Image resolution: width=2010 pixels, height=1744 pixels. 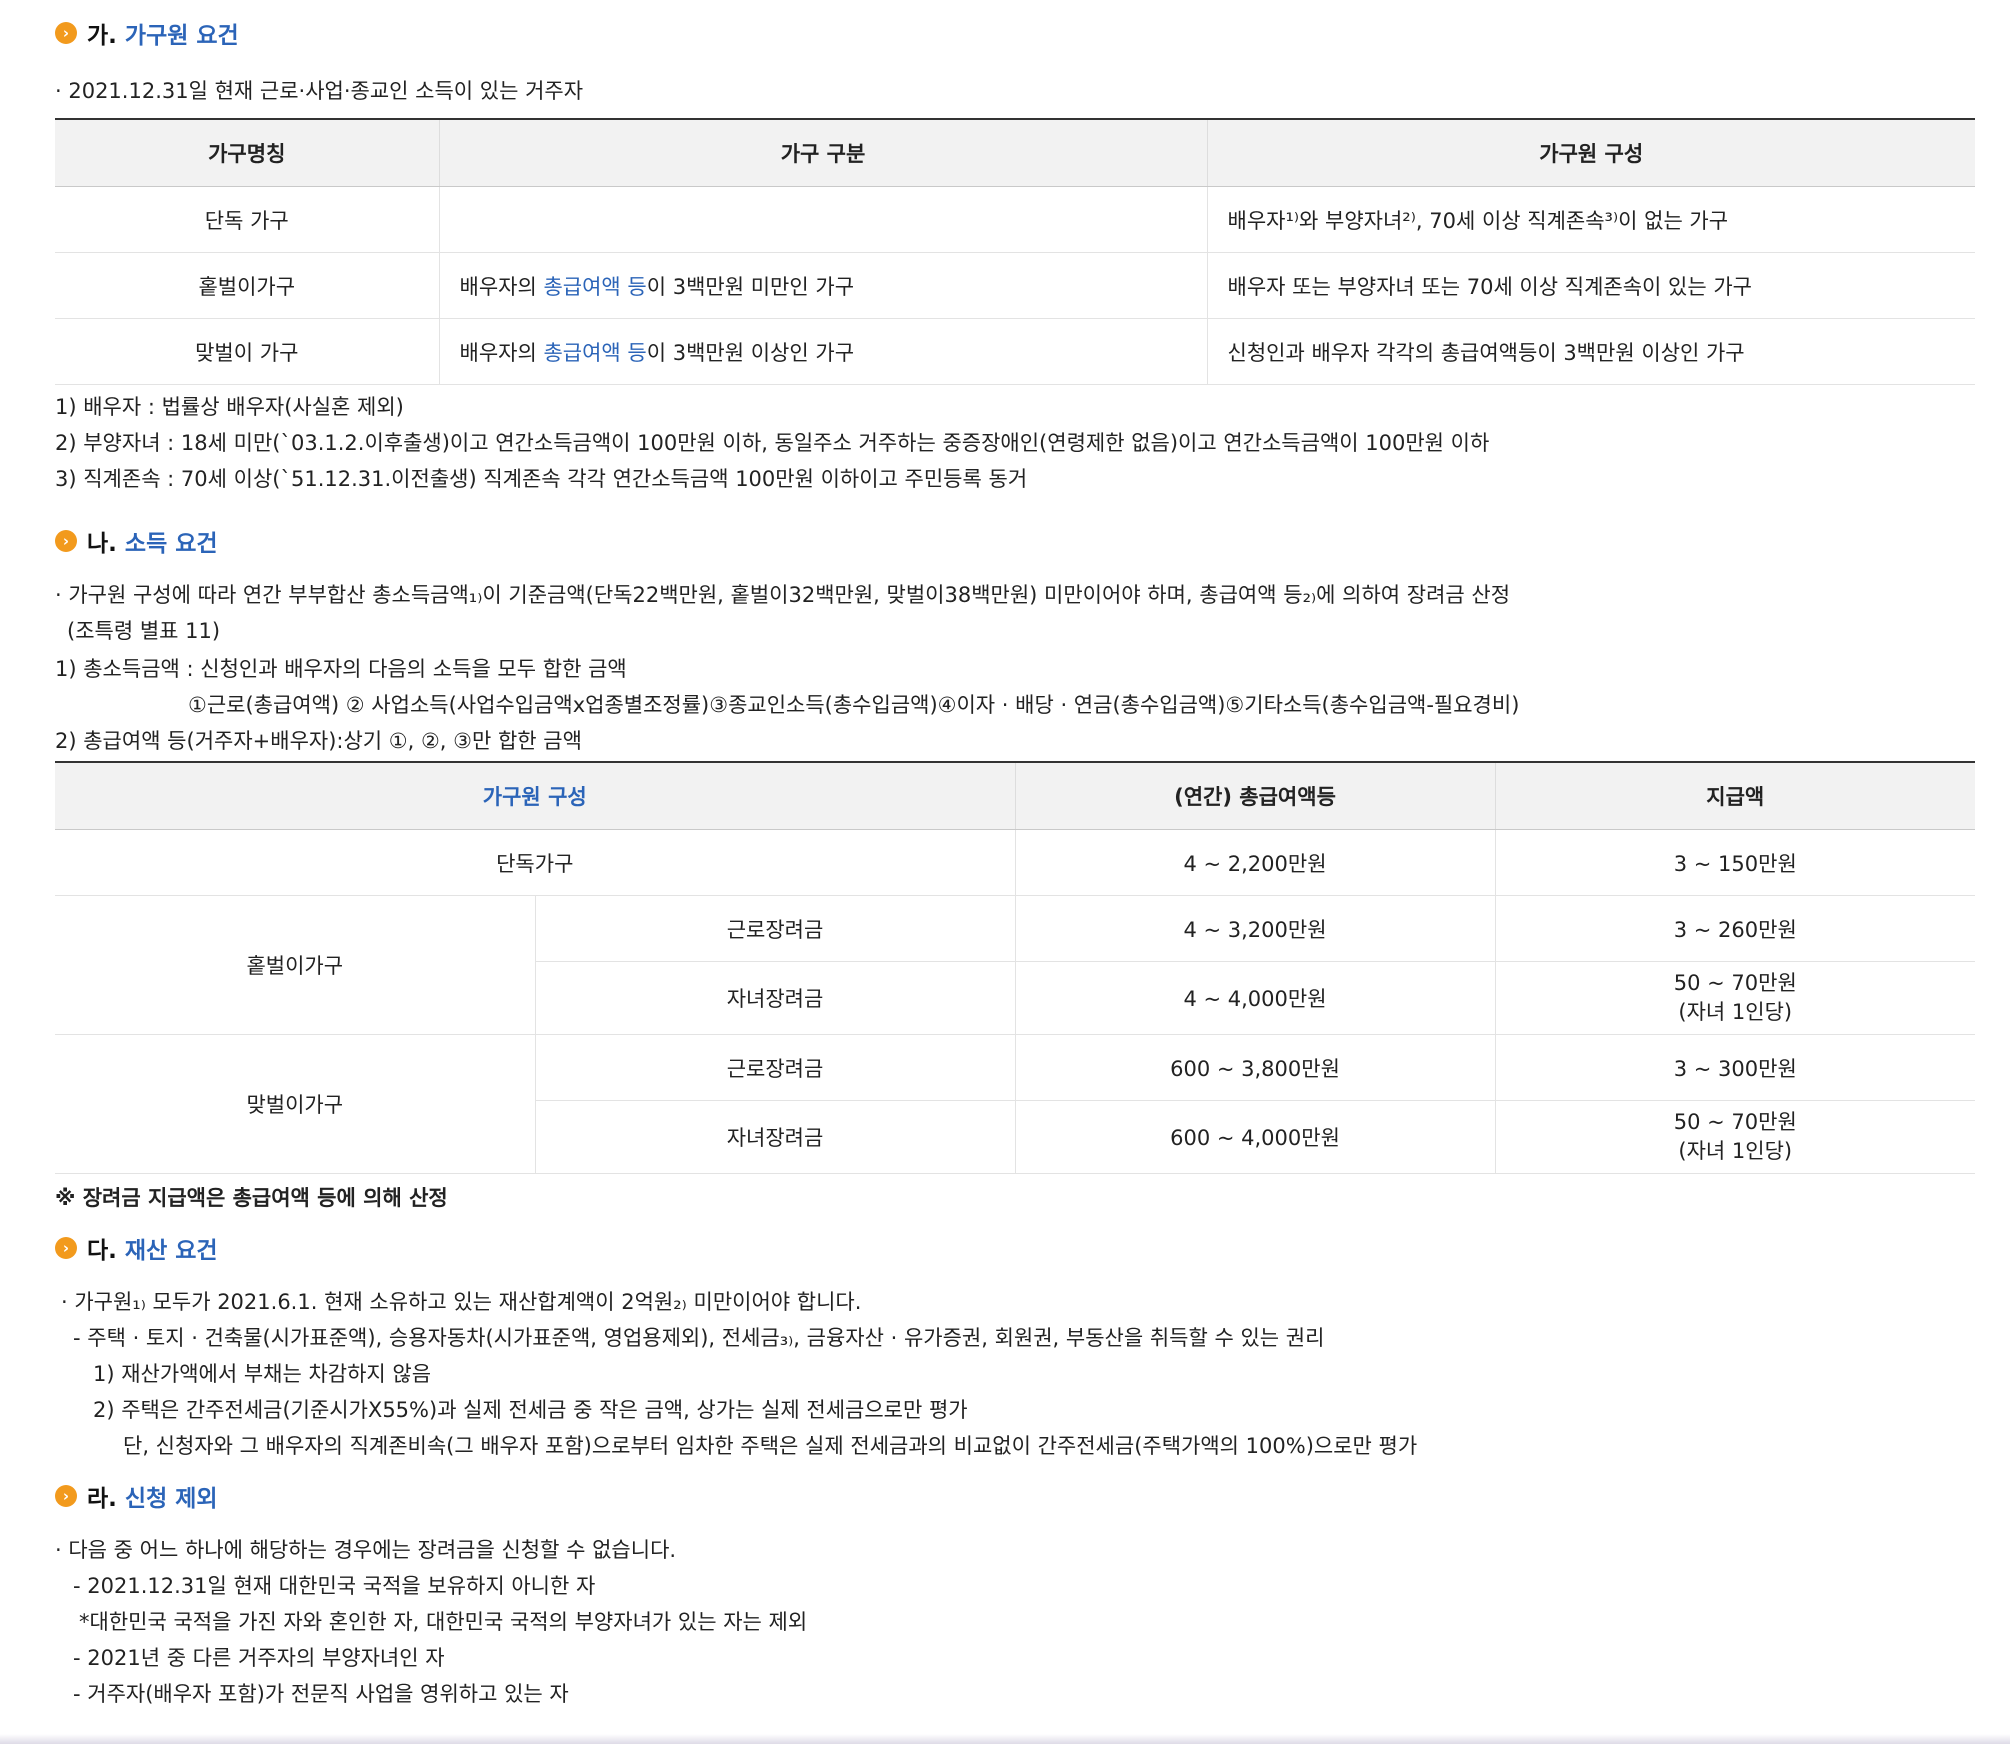 What do you see at coordinates (144, 631) in the screenshot?
I see `section-b-intro-ref: (조특령 별표 11)` at bounding box center [144, 631].